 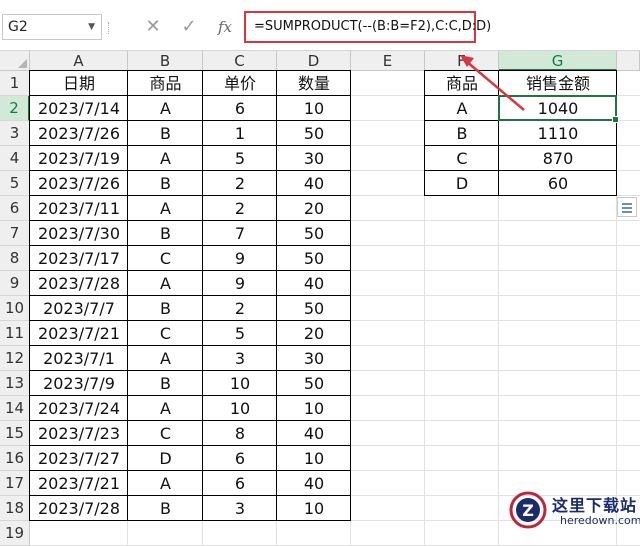 I want to click on quick-analysis-icon, so click(x=627, y=207).